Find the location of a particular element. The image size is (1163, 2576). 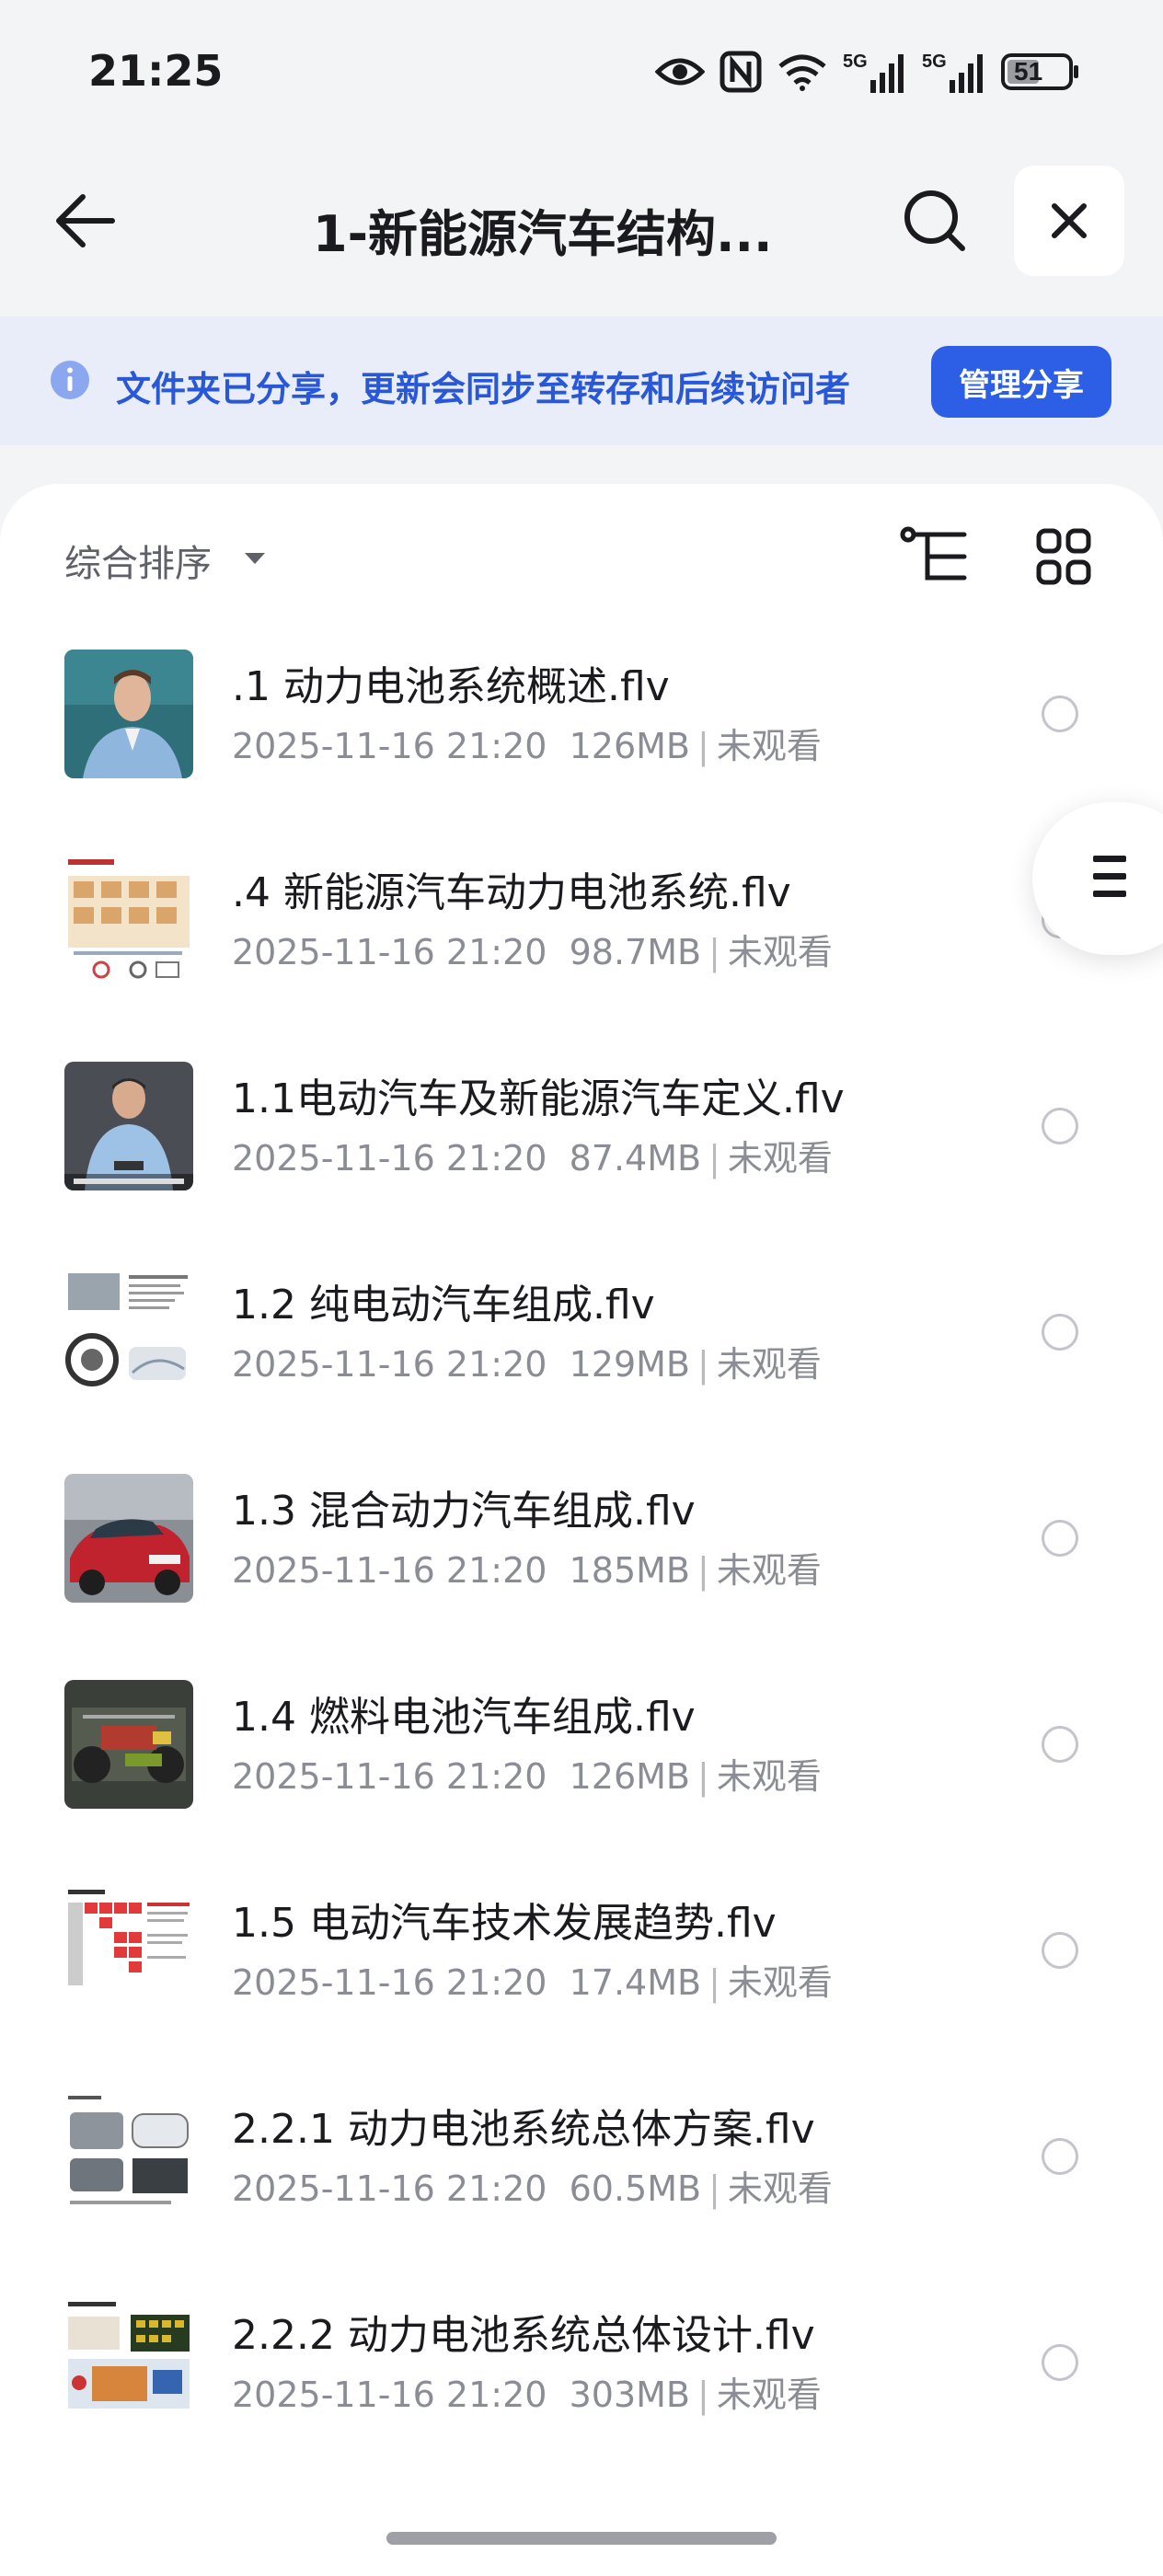

file-name: 1.2 纯电动汽车组成.flv is located at coordinates (444, 1305).